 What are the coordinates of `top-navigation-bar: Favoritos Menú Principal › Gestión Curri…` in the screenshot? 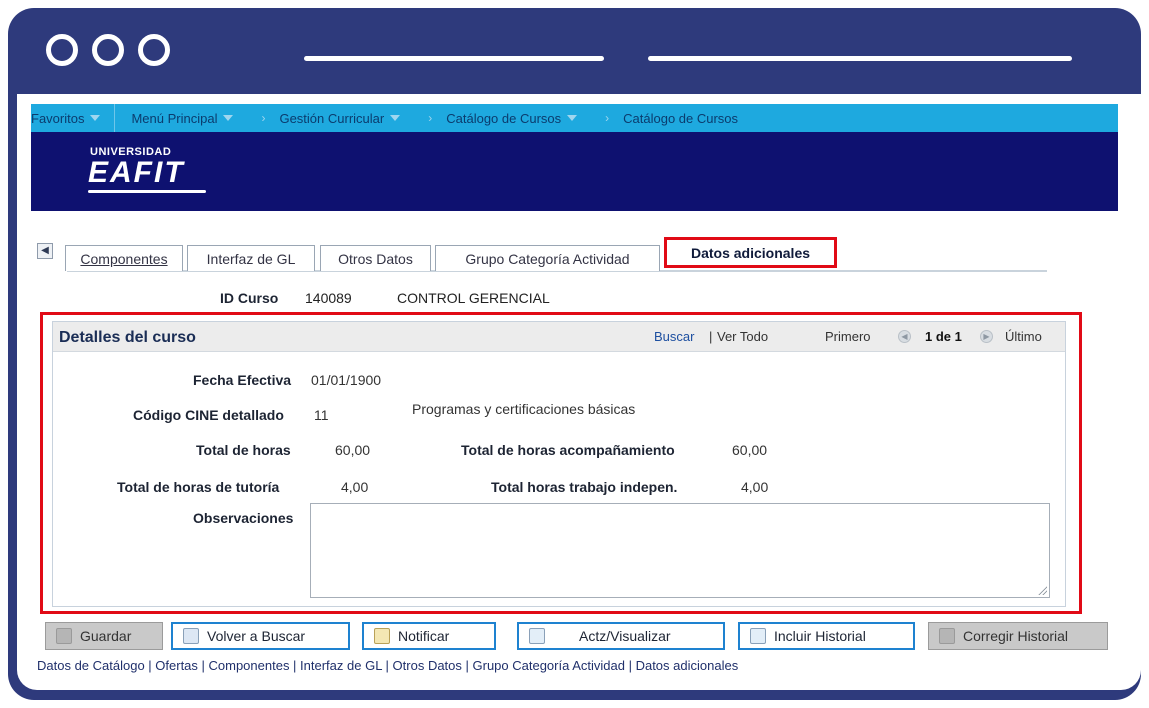 It's located at (574, 118).